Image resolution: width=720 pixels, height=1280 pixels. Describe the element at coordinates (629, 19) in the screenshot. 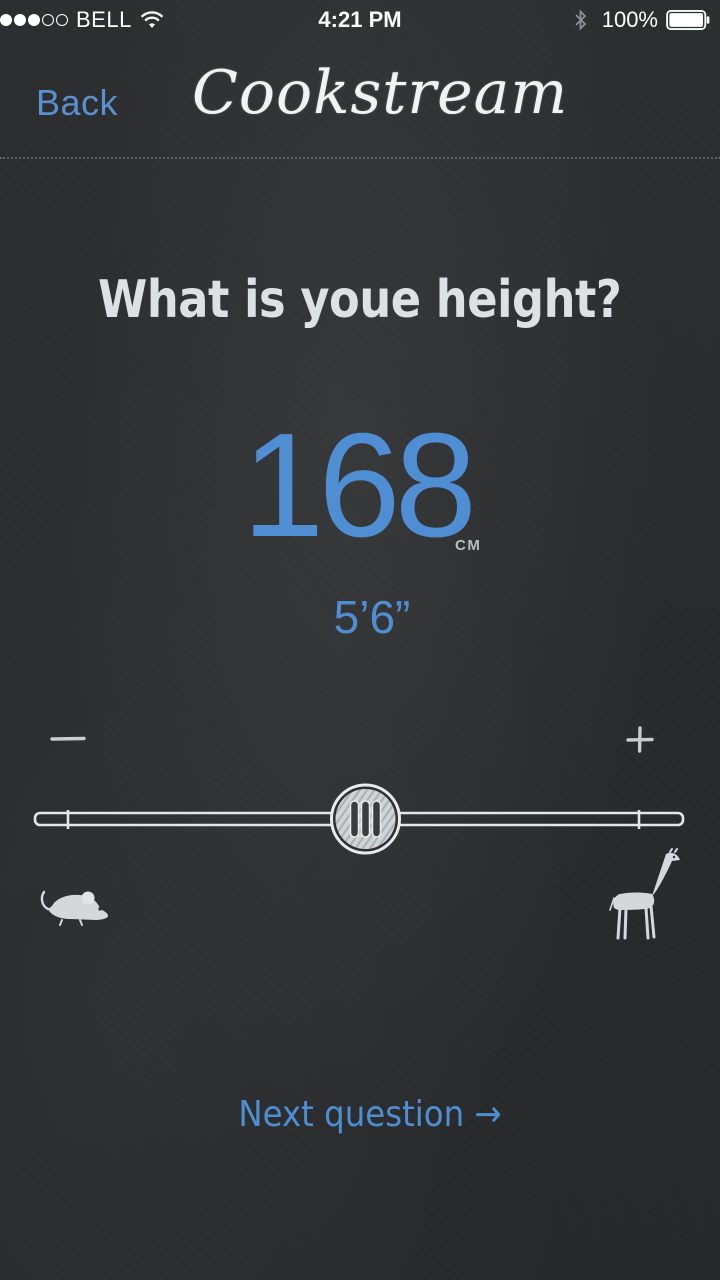

I see `battery-percent: 100%` at that location.